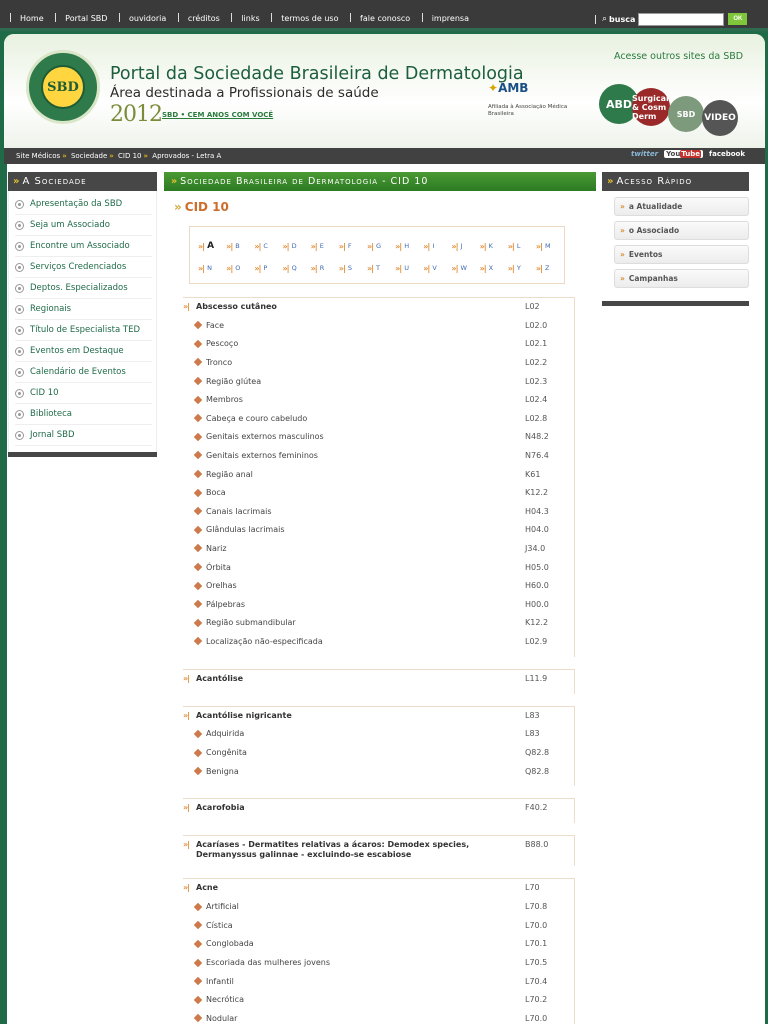 Image resolution: width=768 pixels, height=1024 pixels. Describe the element at coordinates (681, 278) in the screenshot. I see `quick-link-campanhas: » Campanhas` at that location.